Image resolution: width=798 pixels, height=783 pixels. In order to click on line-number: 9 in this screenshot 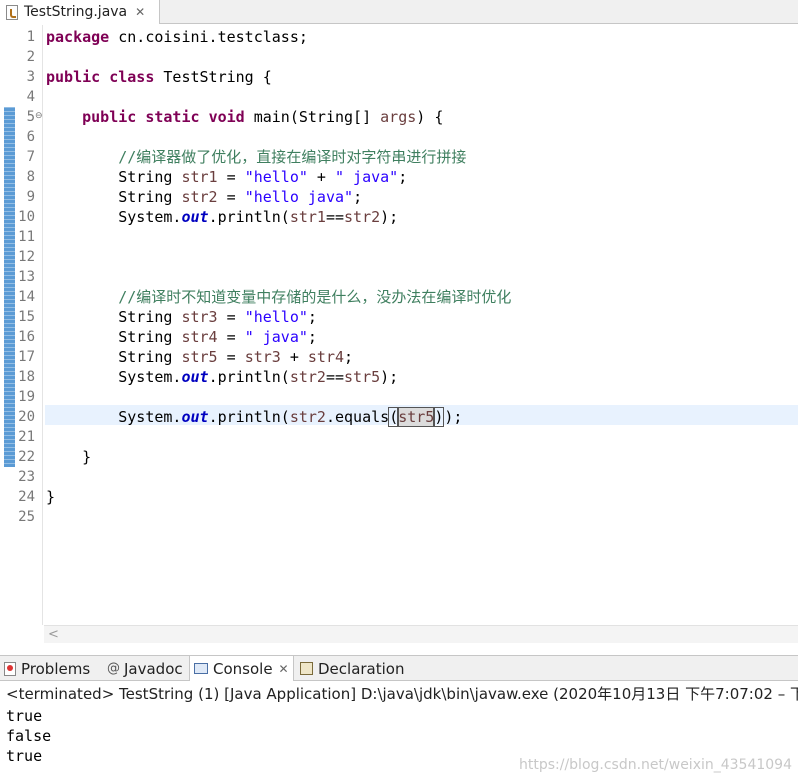, I will do `click(30, 197)`.